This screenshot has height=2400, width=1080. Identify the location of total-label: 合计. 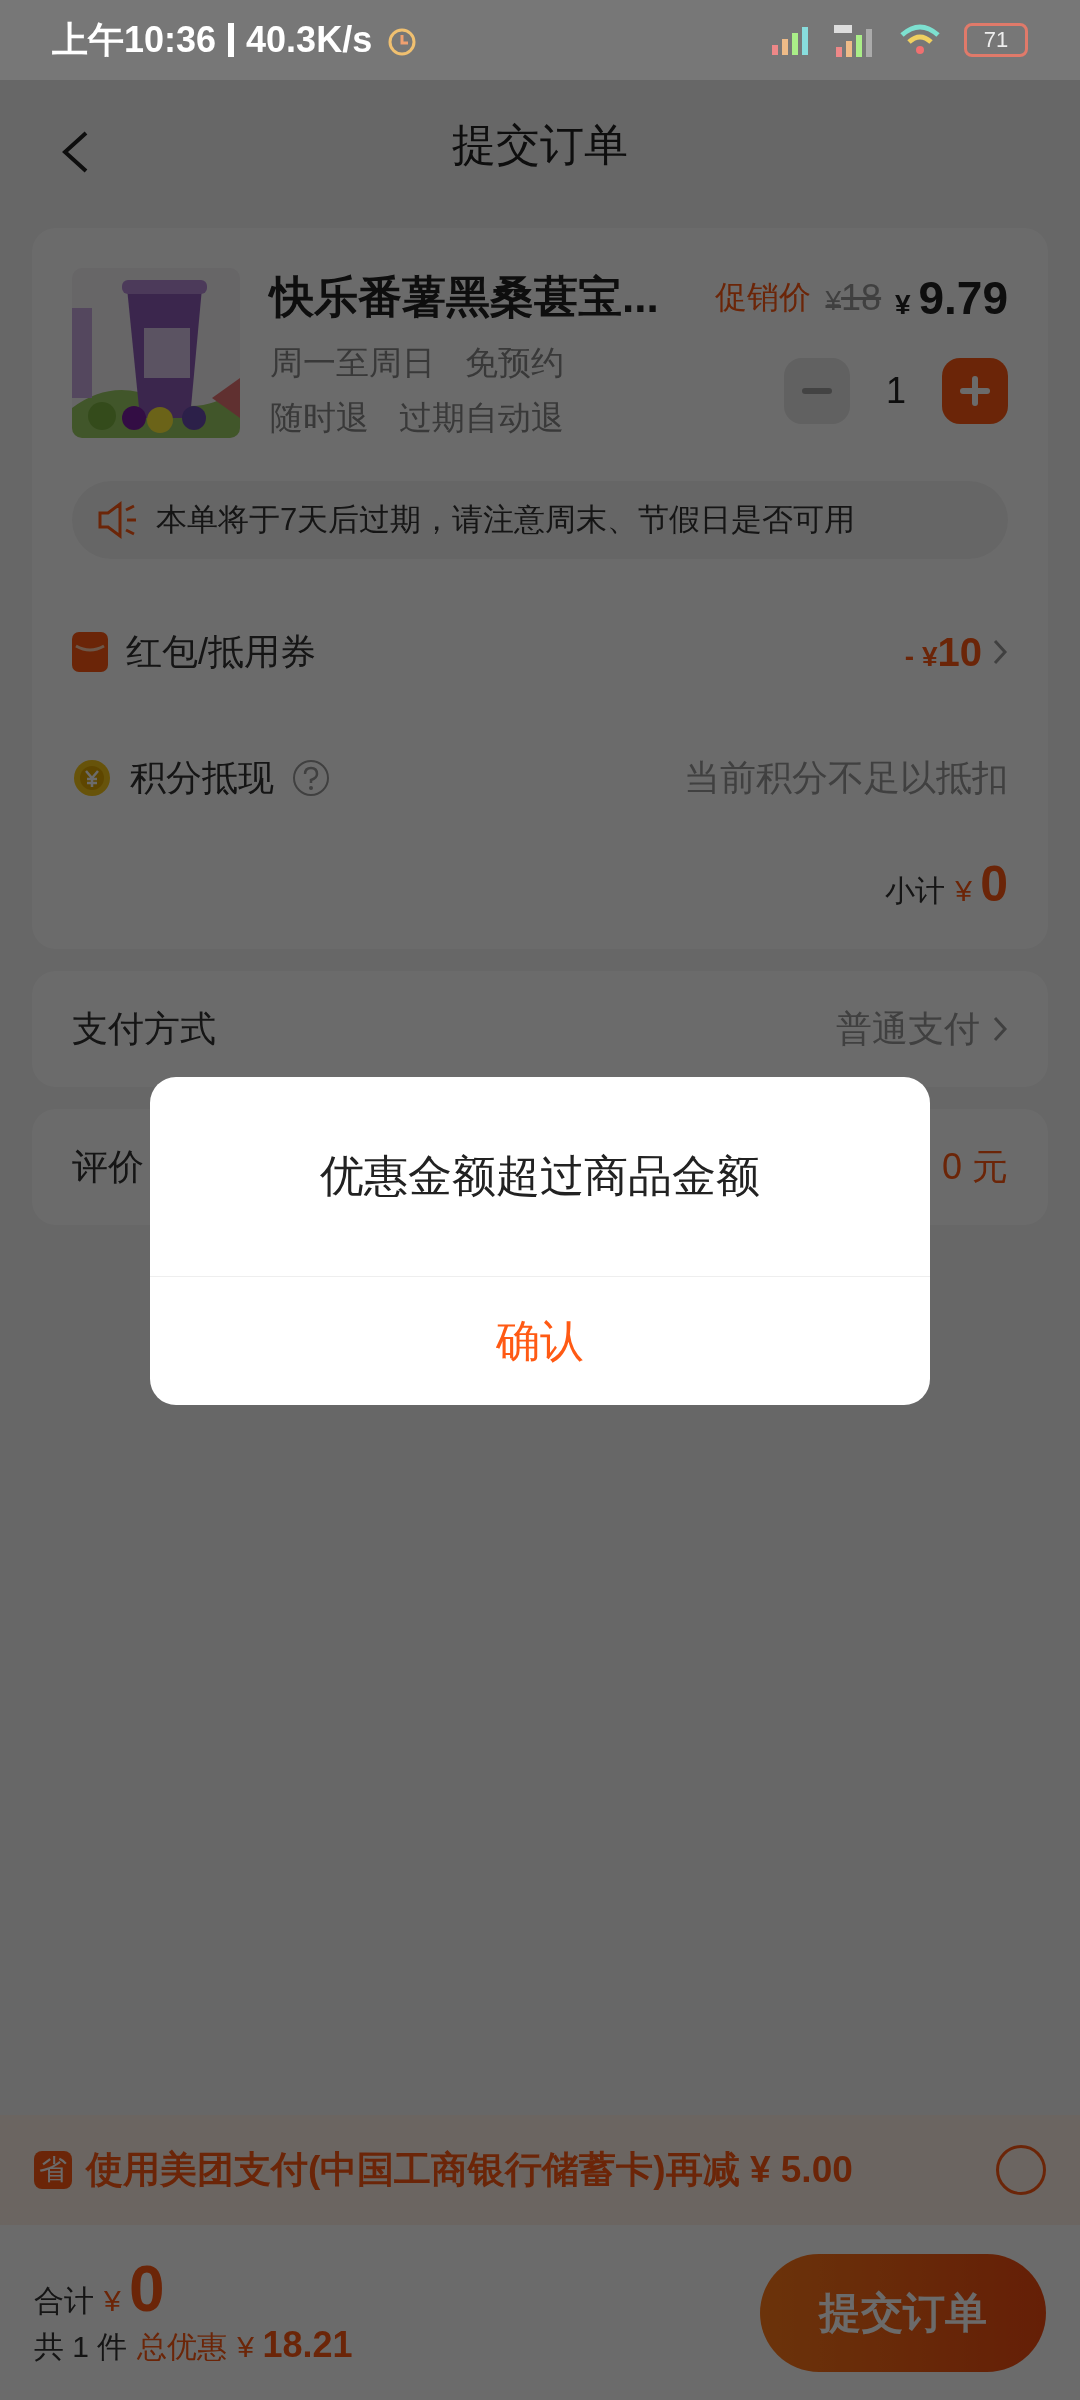
(64, 2301).